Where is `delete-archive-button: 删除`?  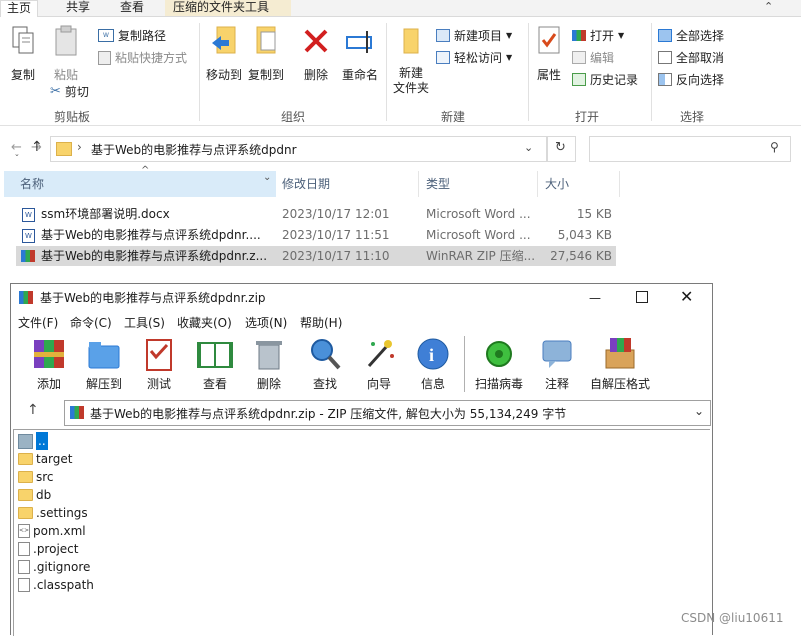 delete-archive-button: 删除 is located at coordinates (269, 364).